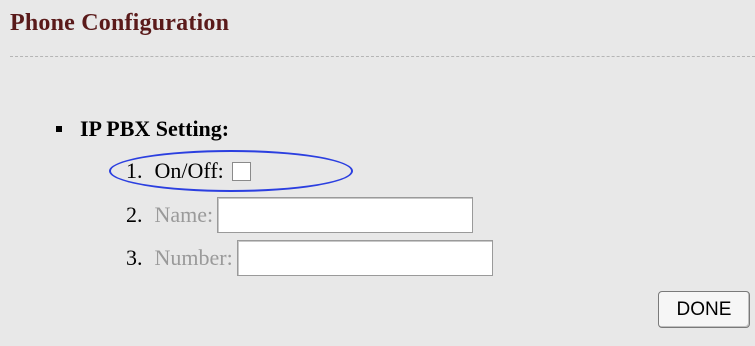 This screenshot has height=346, width=755. What do you see at coordinates (345, 215) in the screenshot?
I see `name-field` at bounding box center [345, 215].